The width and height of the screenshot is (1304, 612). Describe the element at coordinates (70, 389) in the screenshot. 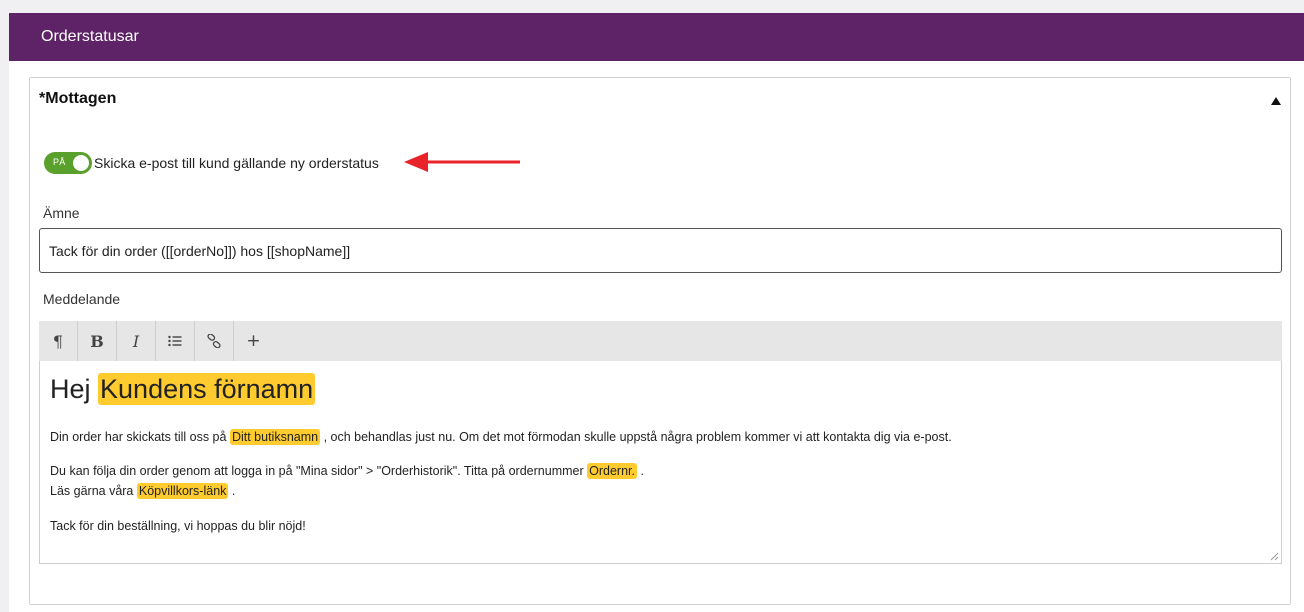

I see `heading-text: Hej` at that location.